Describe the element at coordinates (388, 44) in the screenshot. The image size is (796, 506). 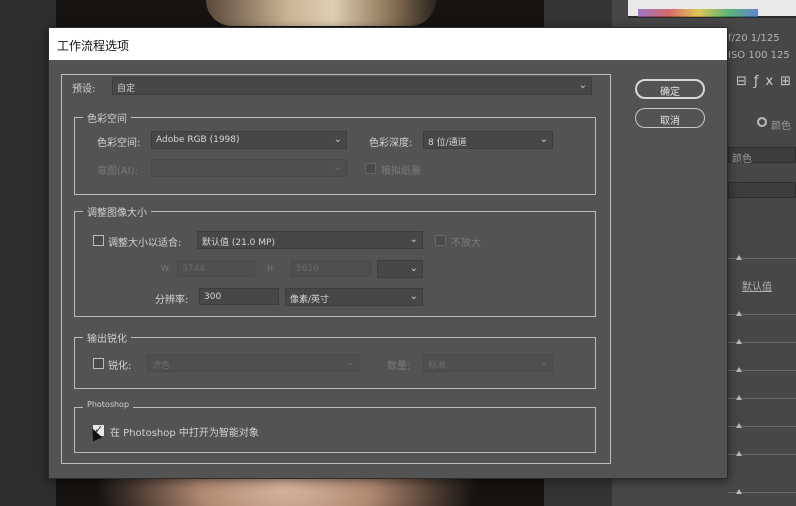
I see `dialog-titlebar: 工作流程选项` at that location.